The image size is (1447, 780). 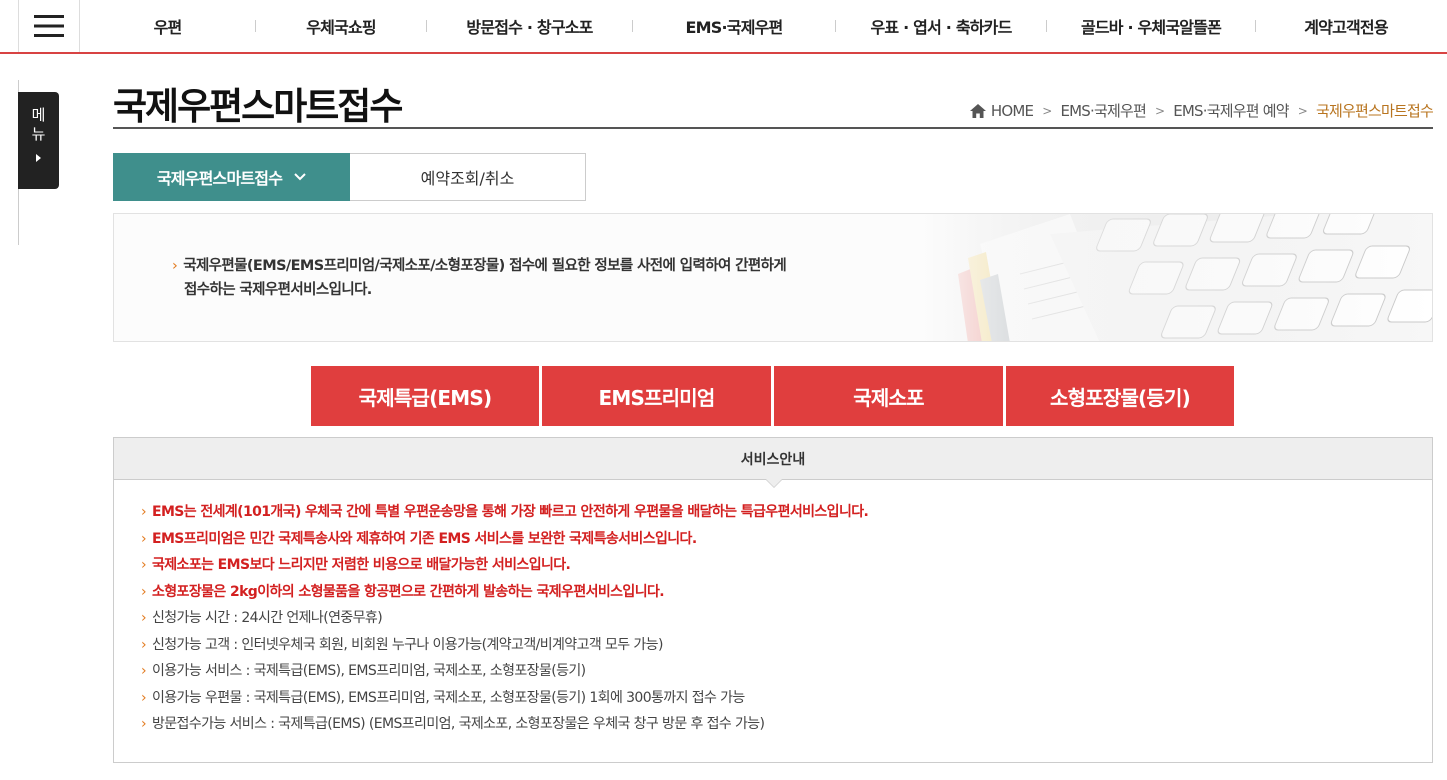 What do you see at coordinates (425, 396) in the screenshot?
I see `ems-button: 국제특급(EMS)` at bounding box center [425, 396].